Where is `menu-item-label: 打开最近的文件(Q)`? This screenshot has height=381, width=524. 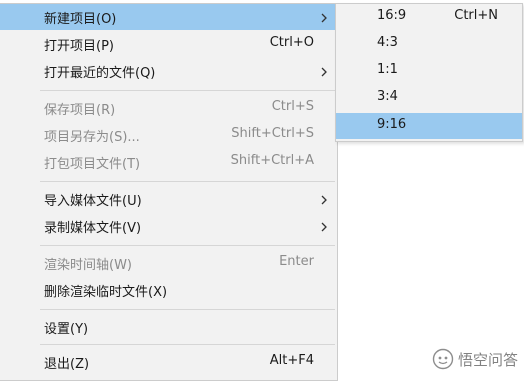 menu-item-label: 打开最近的文件(Q) is located at coordinates (100, 73).